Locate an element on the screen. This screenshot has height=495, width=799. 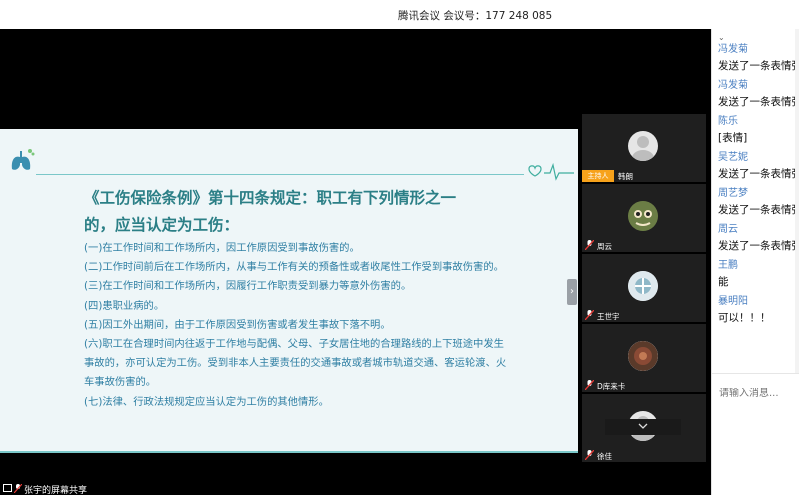
participant-tile: D库来卡 is located at coordinates (644, 358).